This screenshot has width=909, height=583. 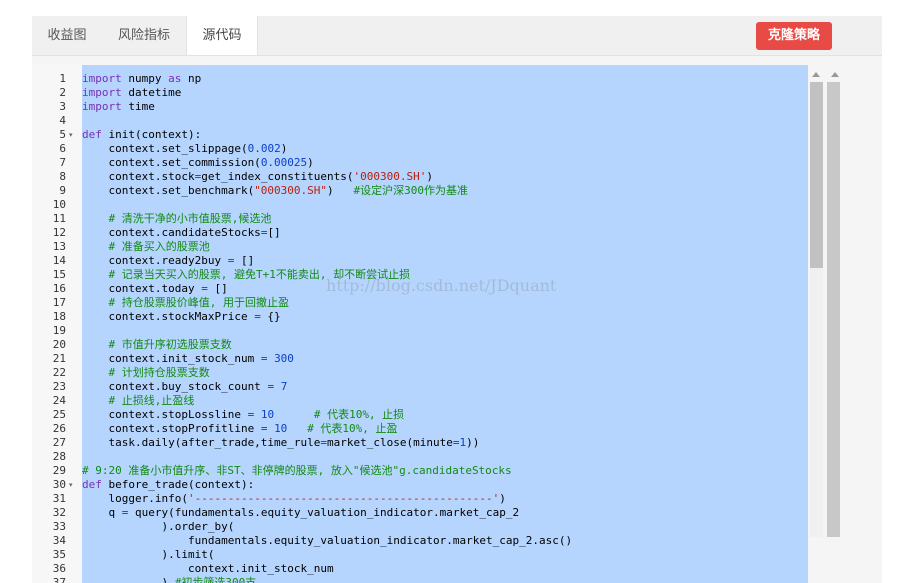 What do you see at coordinates (185, 148) in the screenshot?
I see `code-line: context.set_slippage(0.002)` at bounding box center [185, 148].